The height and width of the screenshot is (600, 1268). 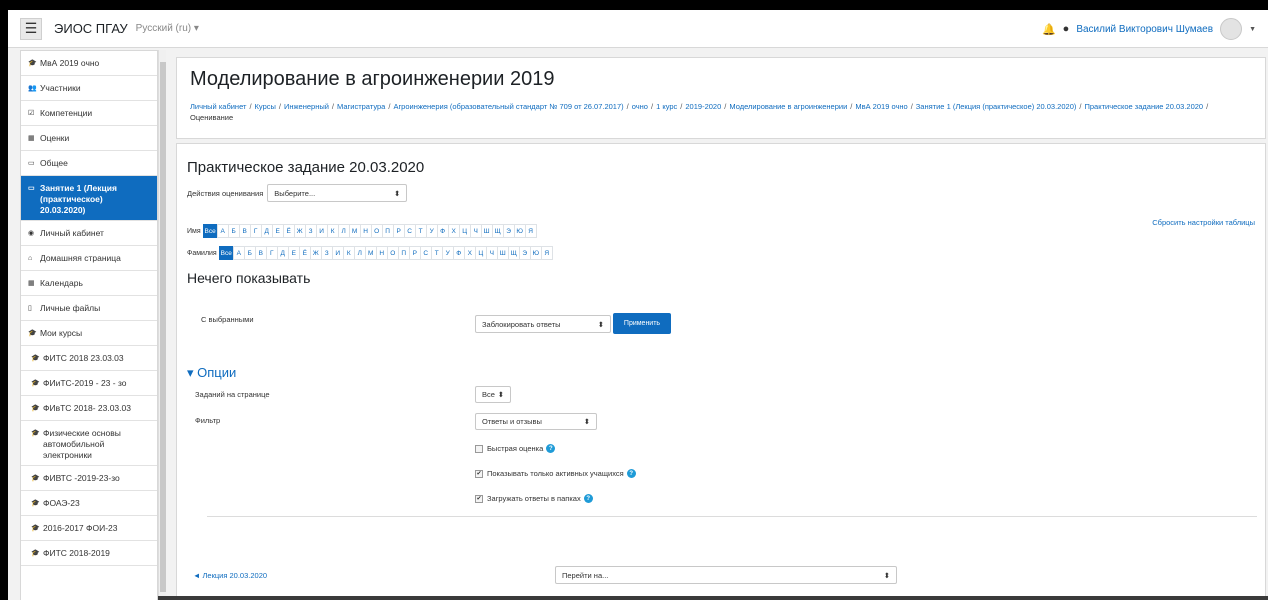 I want to click on filter-label: Фильтр, so click(x=208, y=420).